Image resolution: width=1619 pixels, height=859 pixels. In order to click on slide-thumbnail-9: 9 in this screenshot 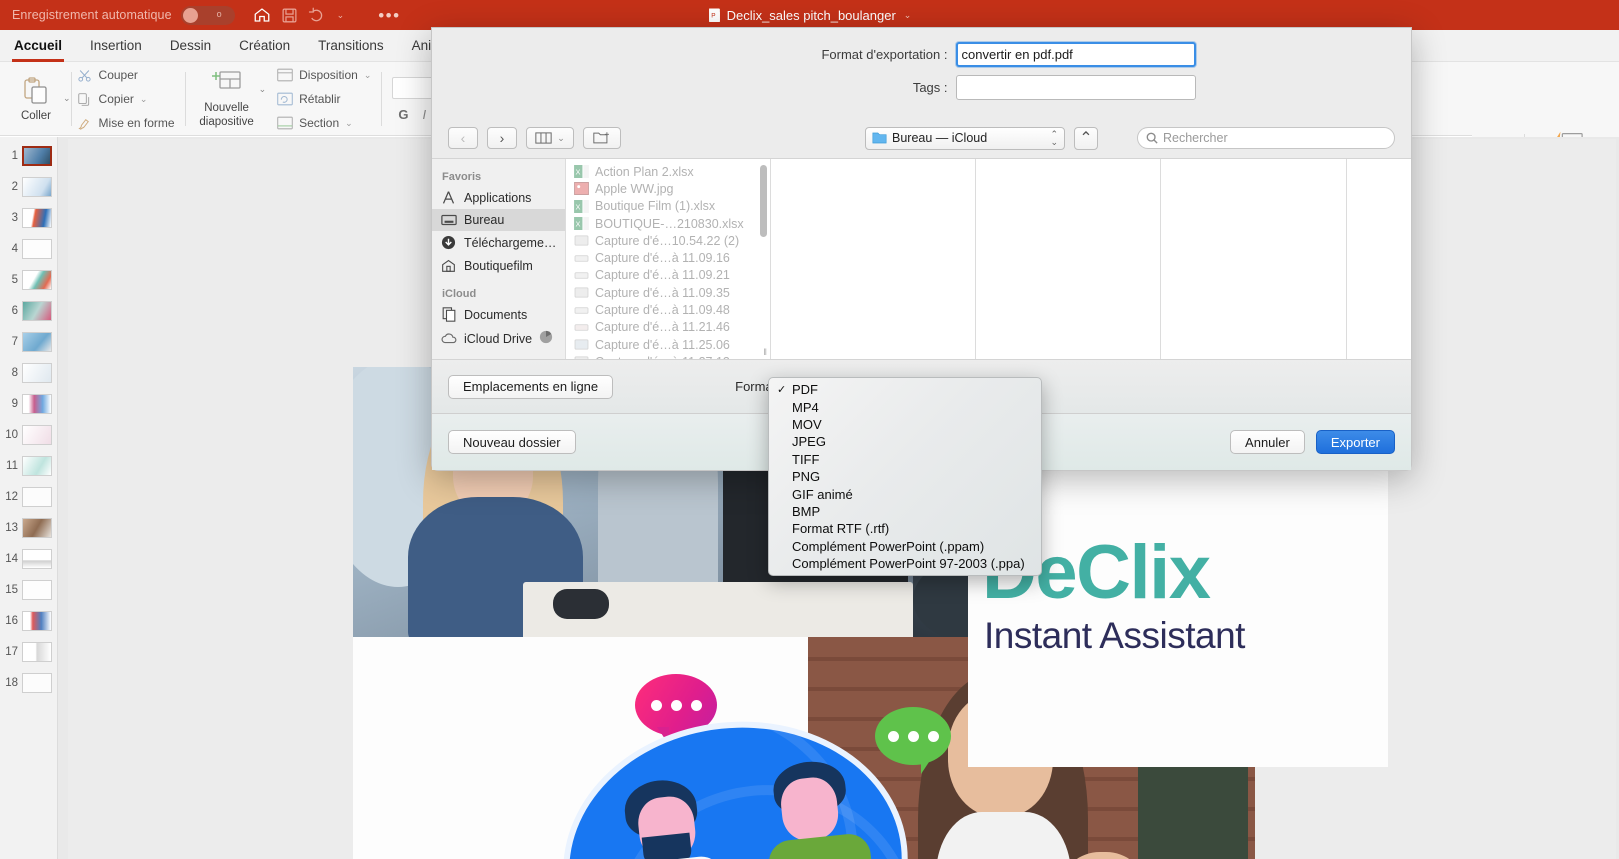, I will do `click(28, 403)`.